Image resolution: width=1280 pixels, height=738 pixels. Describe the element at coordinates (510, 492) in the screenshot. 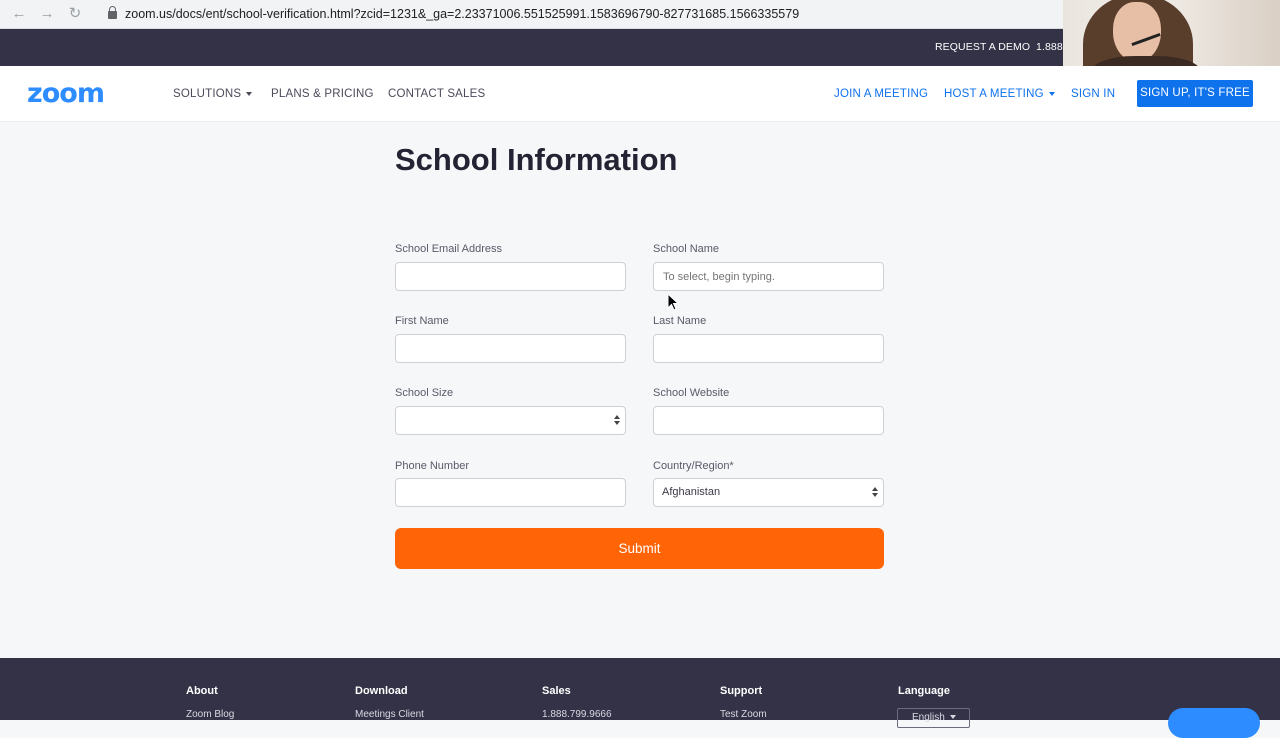

I see `phone-number-field` at that location.